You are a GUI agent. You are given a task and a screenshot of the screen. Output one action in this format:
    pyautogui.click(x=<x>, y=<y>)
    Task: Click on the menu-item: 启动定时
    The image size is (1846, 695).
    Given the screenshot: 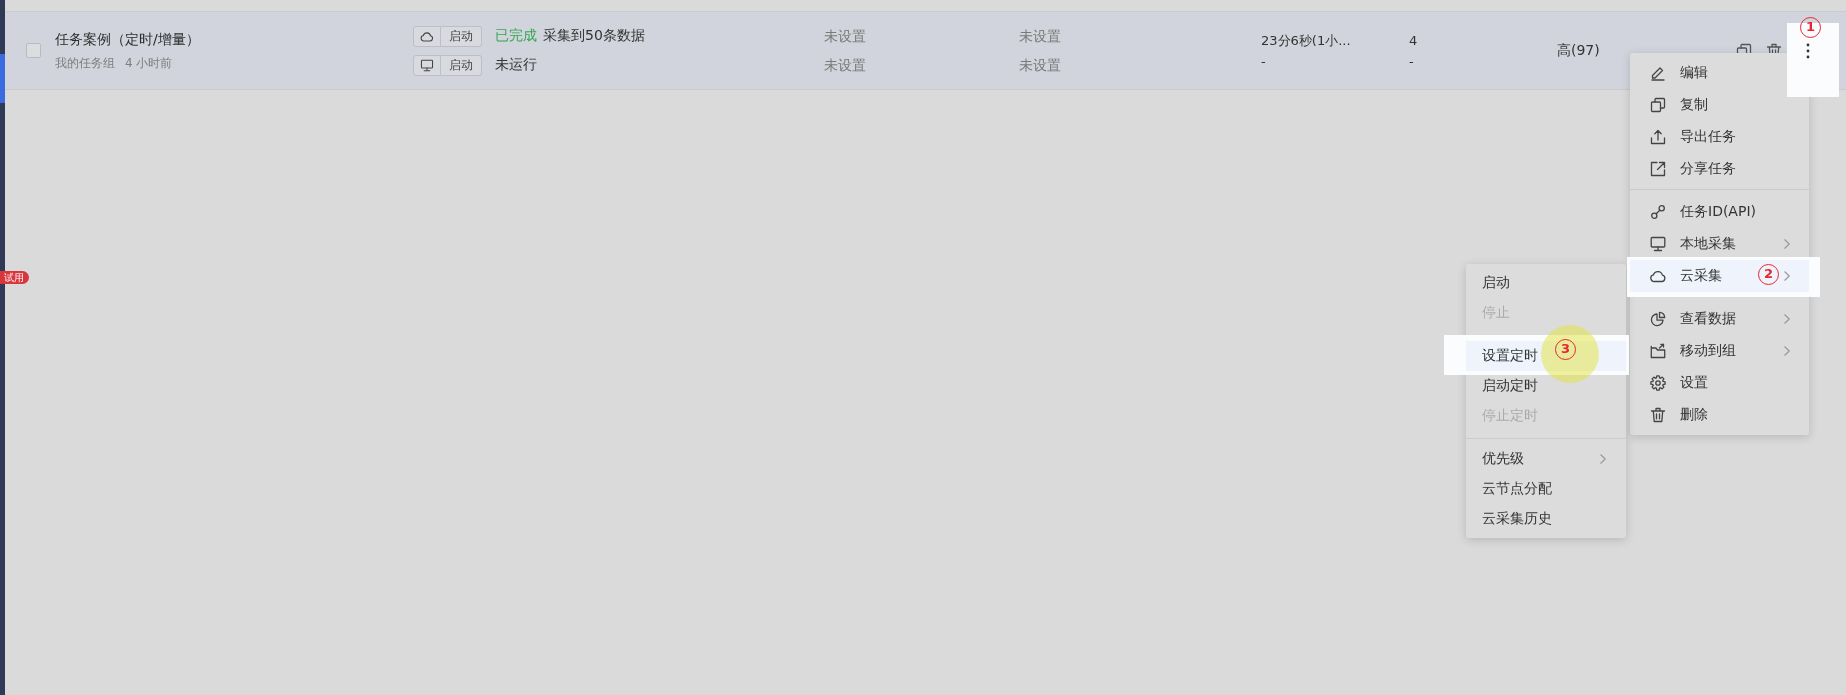 What is the action you would take?
    pyautogui.click(x=1546, y=386)
    